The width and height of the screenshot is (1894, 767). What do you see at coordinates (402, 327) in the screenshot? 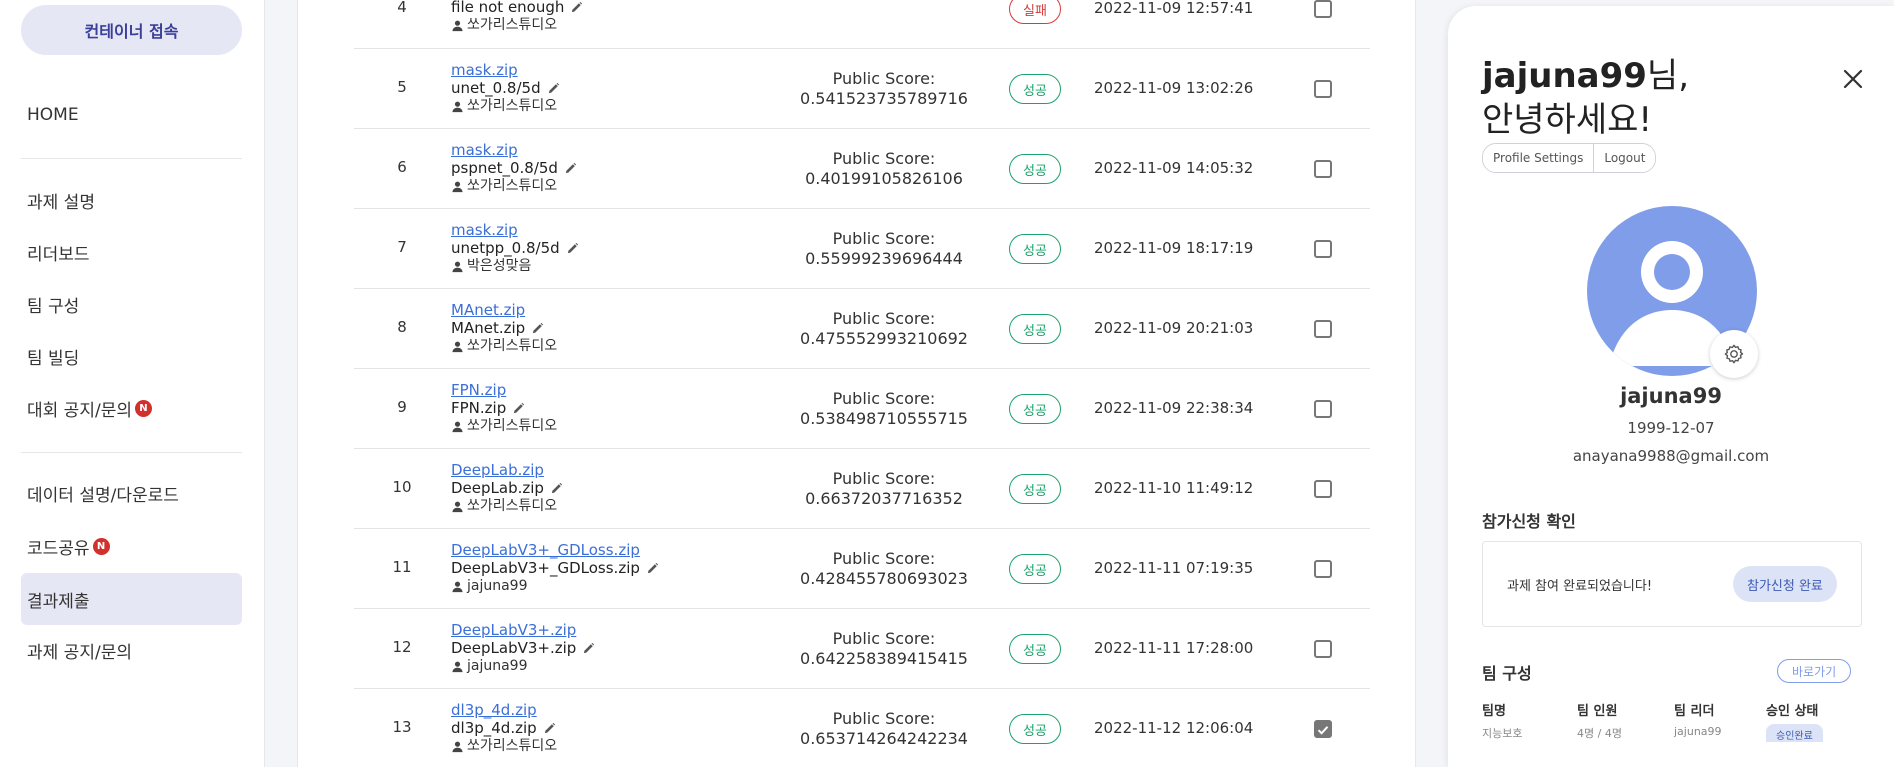
I see `row-number: 8` at bounding box center [402, 327].